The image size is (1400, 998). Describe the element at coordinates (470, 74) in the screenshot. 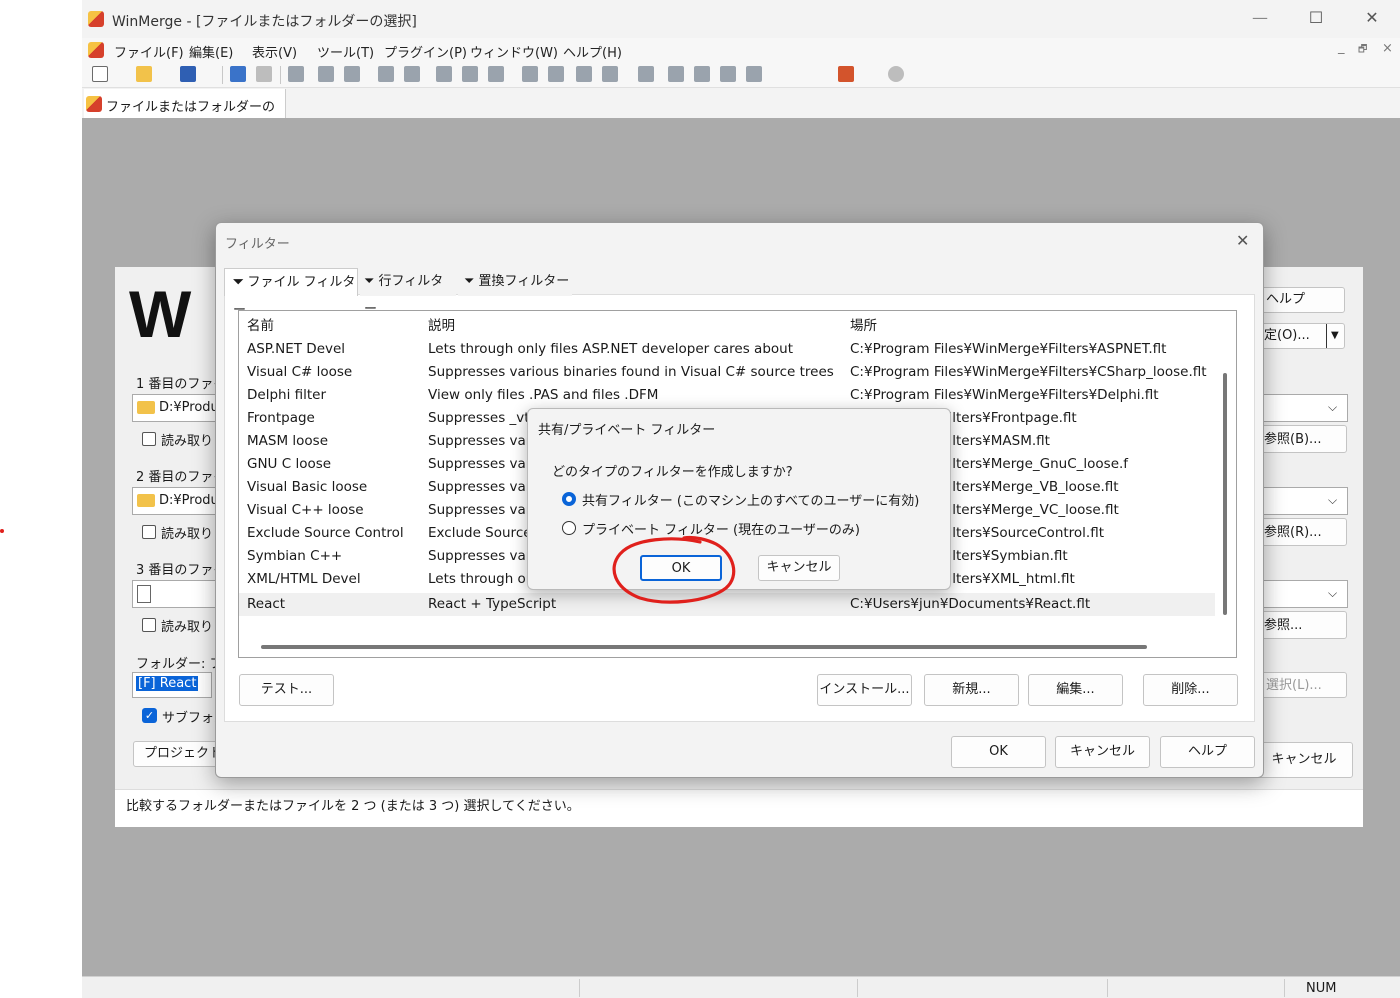

I see `copy-right-icon` at that location.